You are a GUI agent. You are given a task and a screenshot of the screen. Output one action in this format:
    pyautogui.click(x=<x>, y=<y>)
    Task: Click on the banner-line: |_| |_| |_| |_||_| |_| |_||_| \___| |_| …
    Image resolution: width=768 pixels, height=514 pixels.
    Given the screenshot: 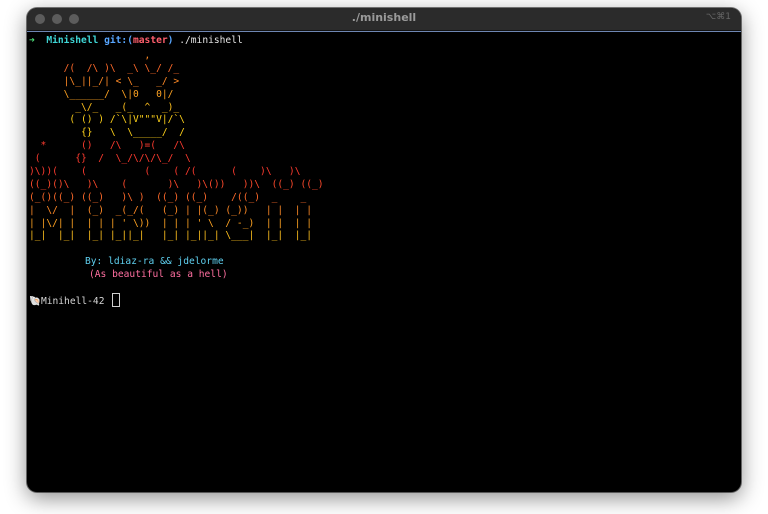 What is the action you would take?
    pyautogui.click(x=171, y=236)
    